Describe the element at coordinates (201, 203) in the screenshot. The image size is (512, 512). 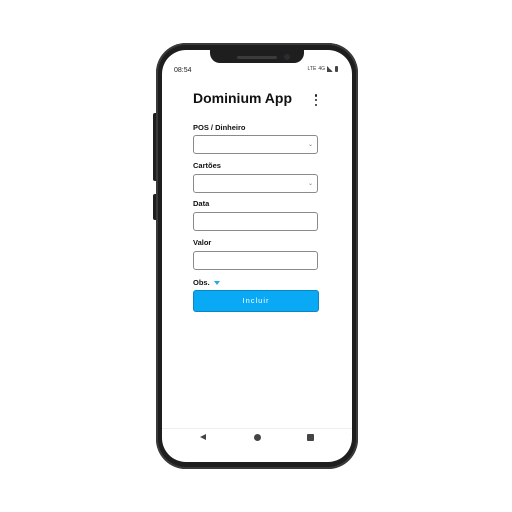
I see `date-label: Data` at that location.